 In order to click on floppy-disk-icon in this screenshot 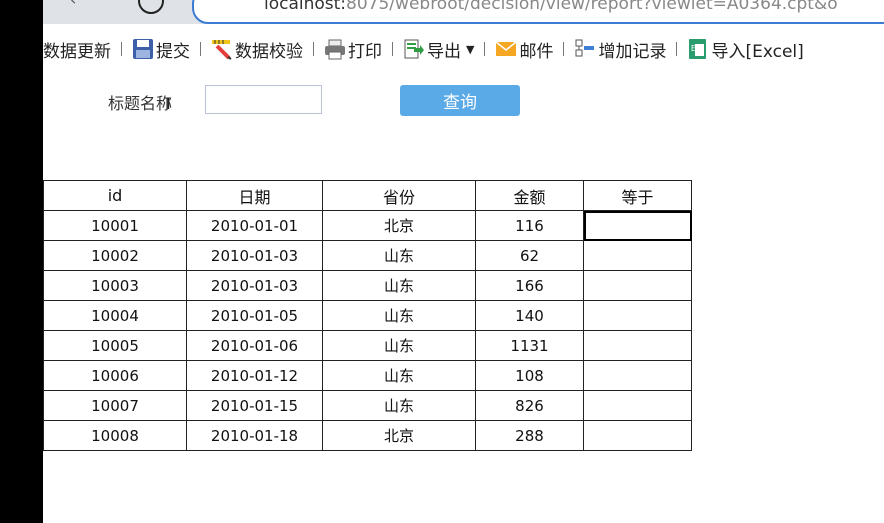, I will do `click(143, 49)`.